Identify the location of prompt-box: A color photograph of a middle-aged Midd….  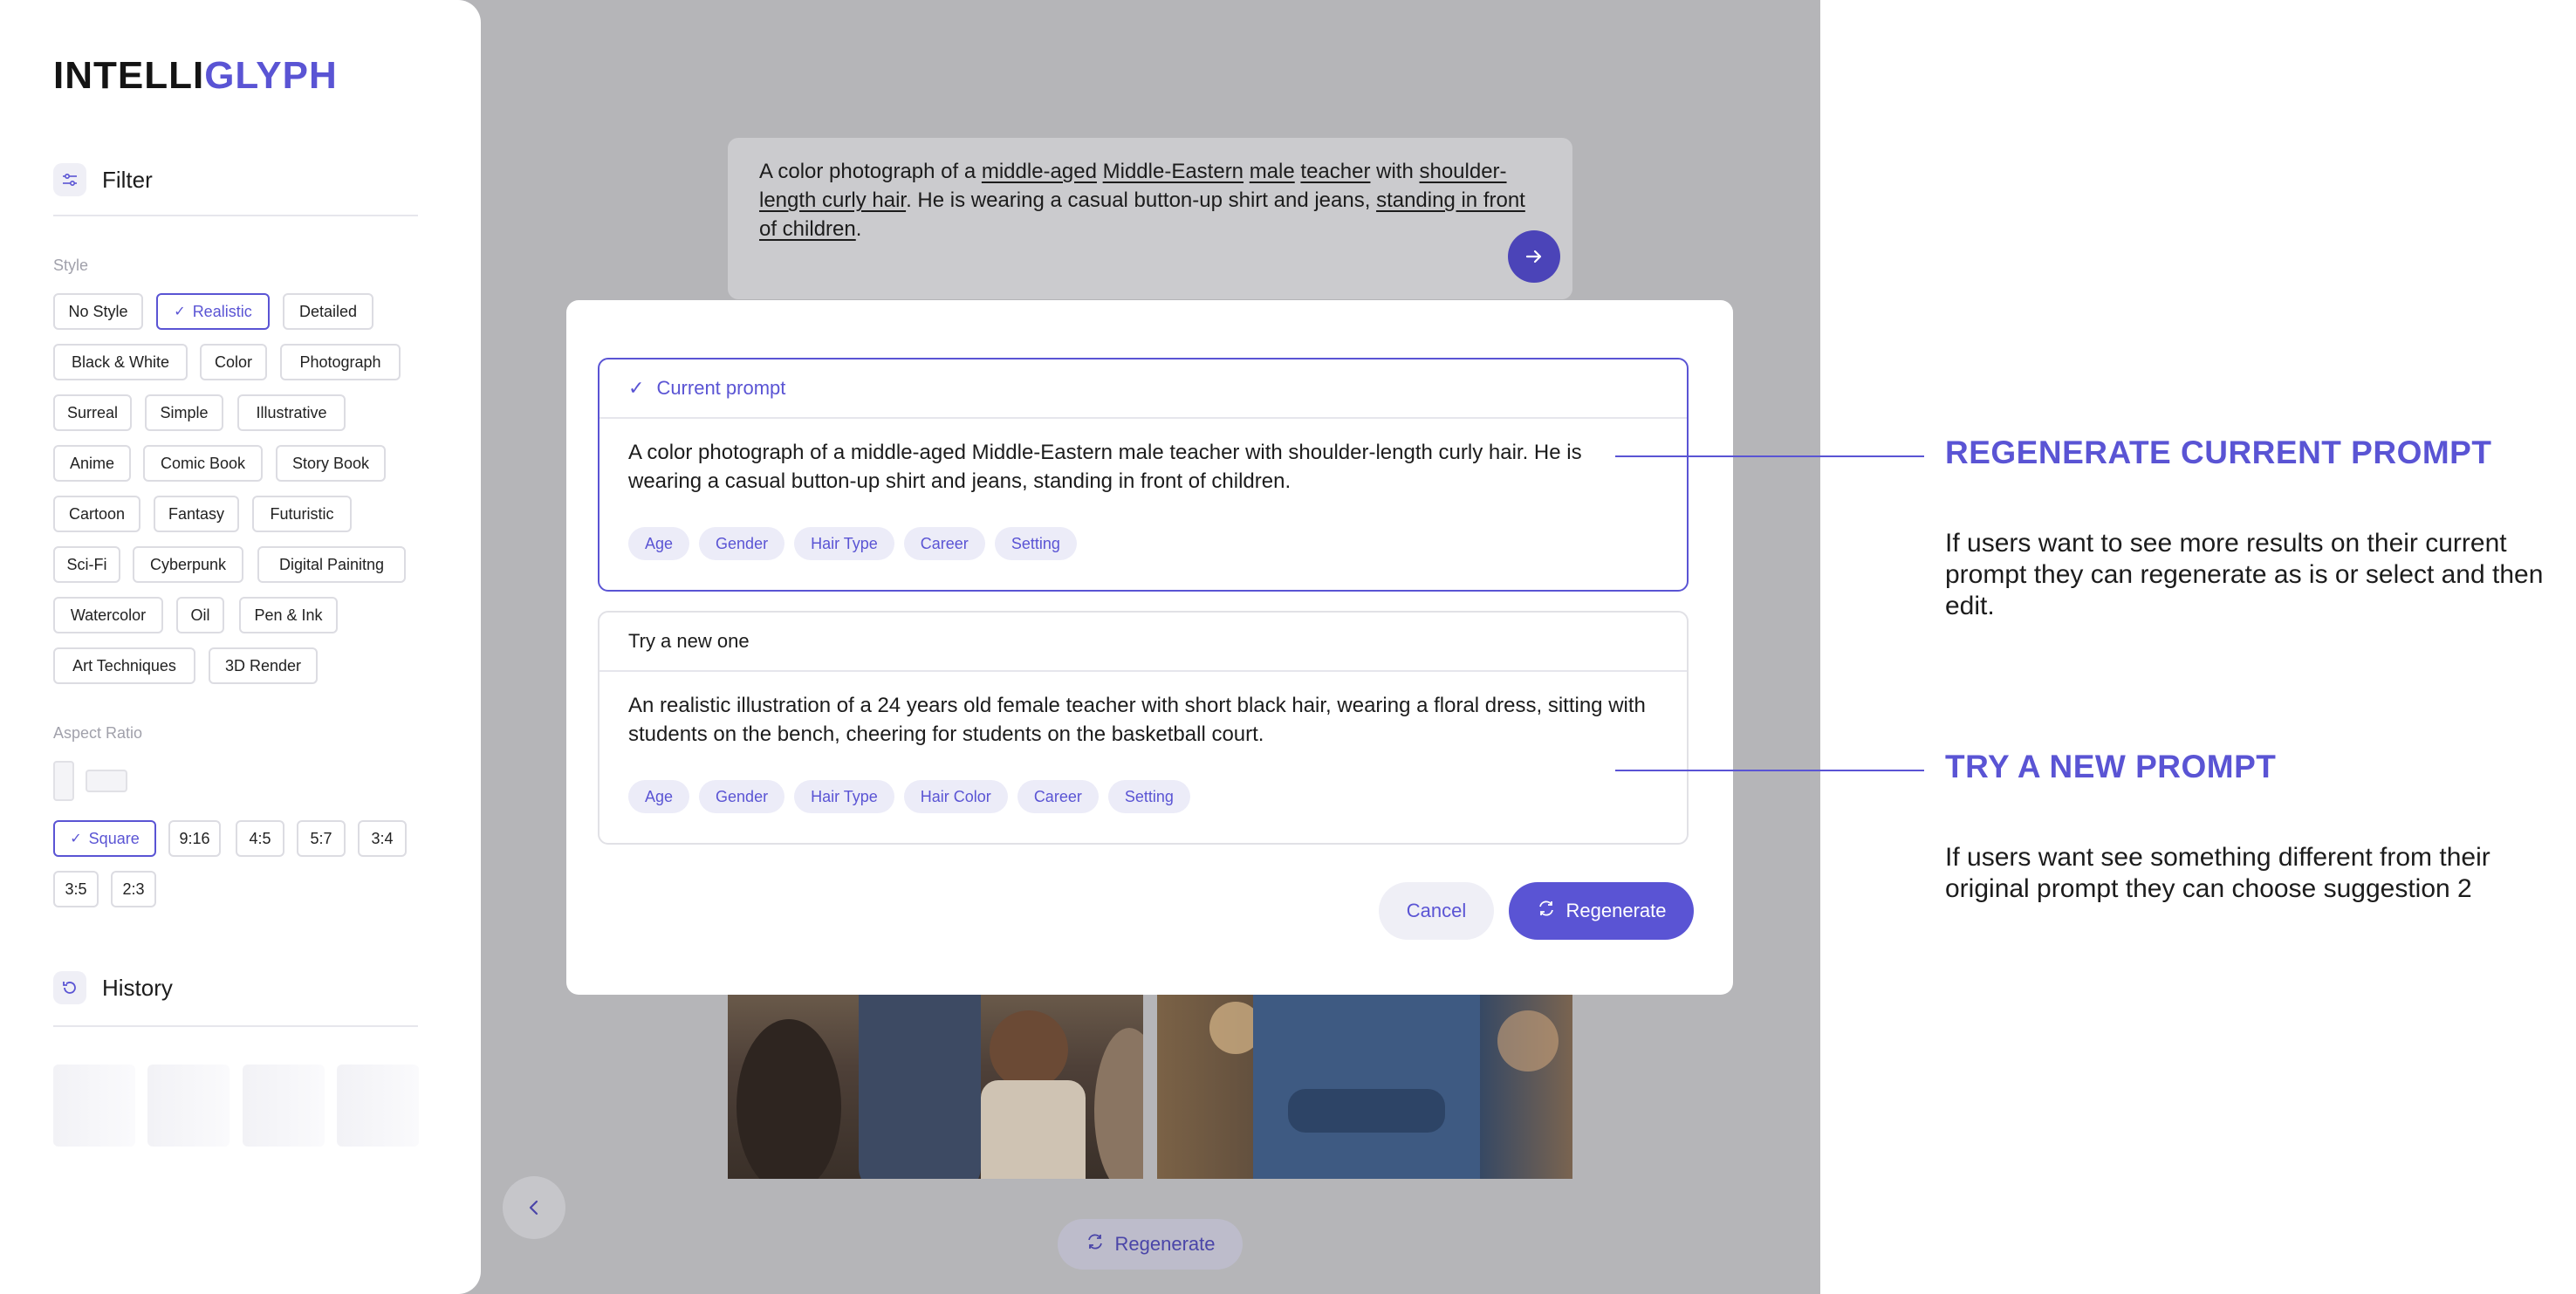
(1150, 219).